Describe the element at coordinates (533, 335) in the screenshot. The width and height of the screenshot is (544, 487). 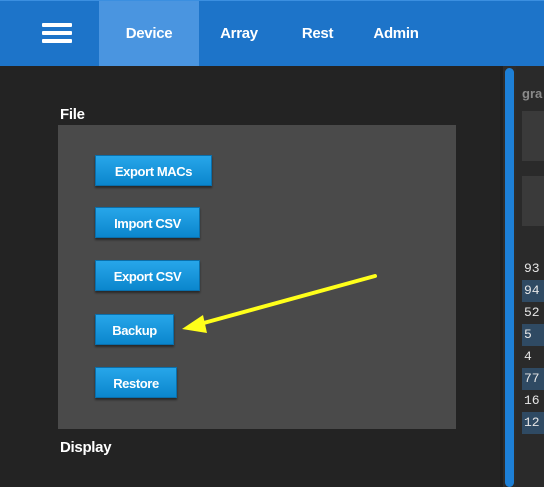
I see `table-row: 5` at that location.